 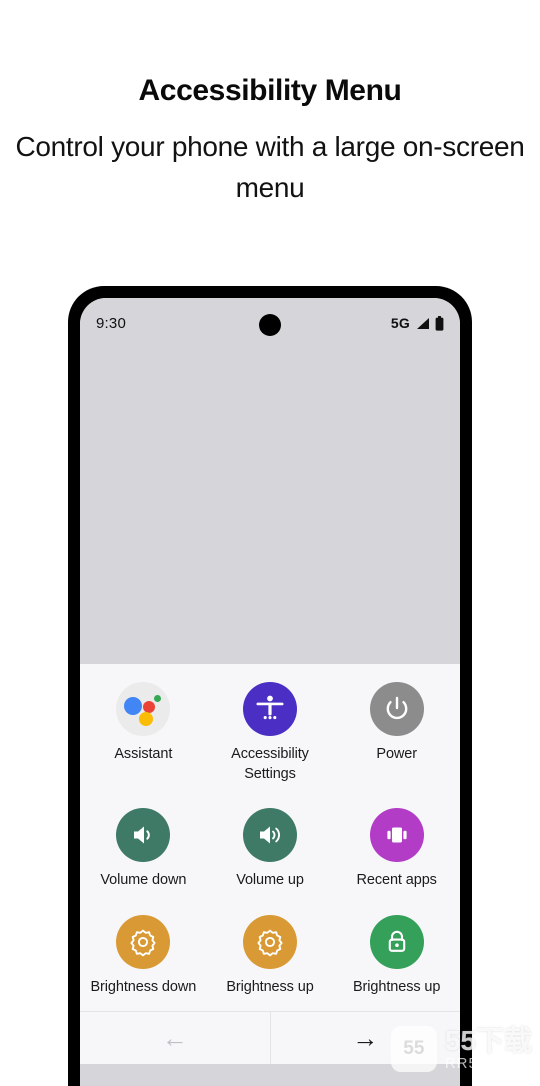 What do you see at coordinates (143, 754) in the screenshot?
I see `menu-item-label: Assistant` at bounding box center [143, 754].